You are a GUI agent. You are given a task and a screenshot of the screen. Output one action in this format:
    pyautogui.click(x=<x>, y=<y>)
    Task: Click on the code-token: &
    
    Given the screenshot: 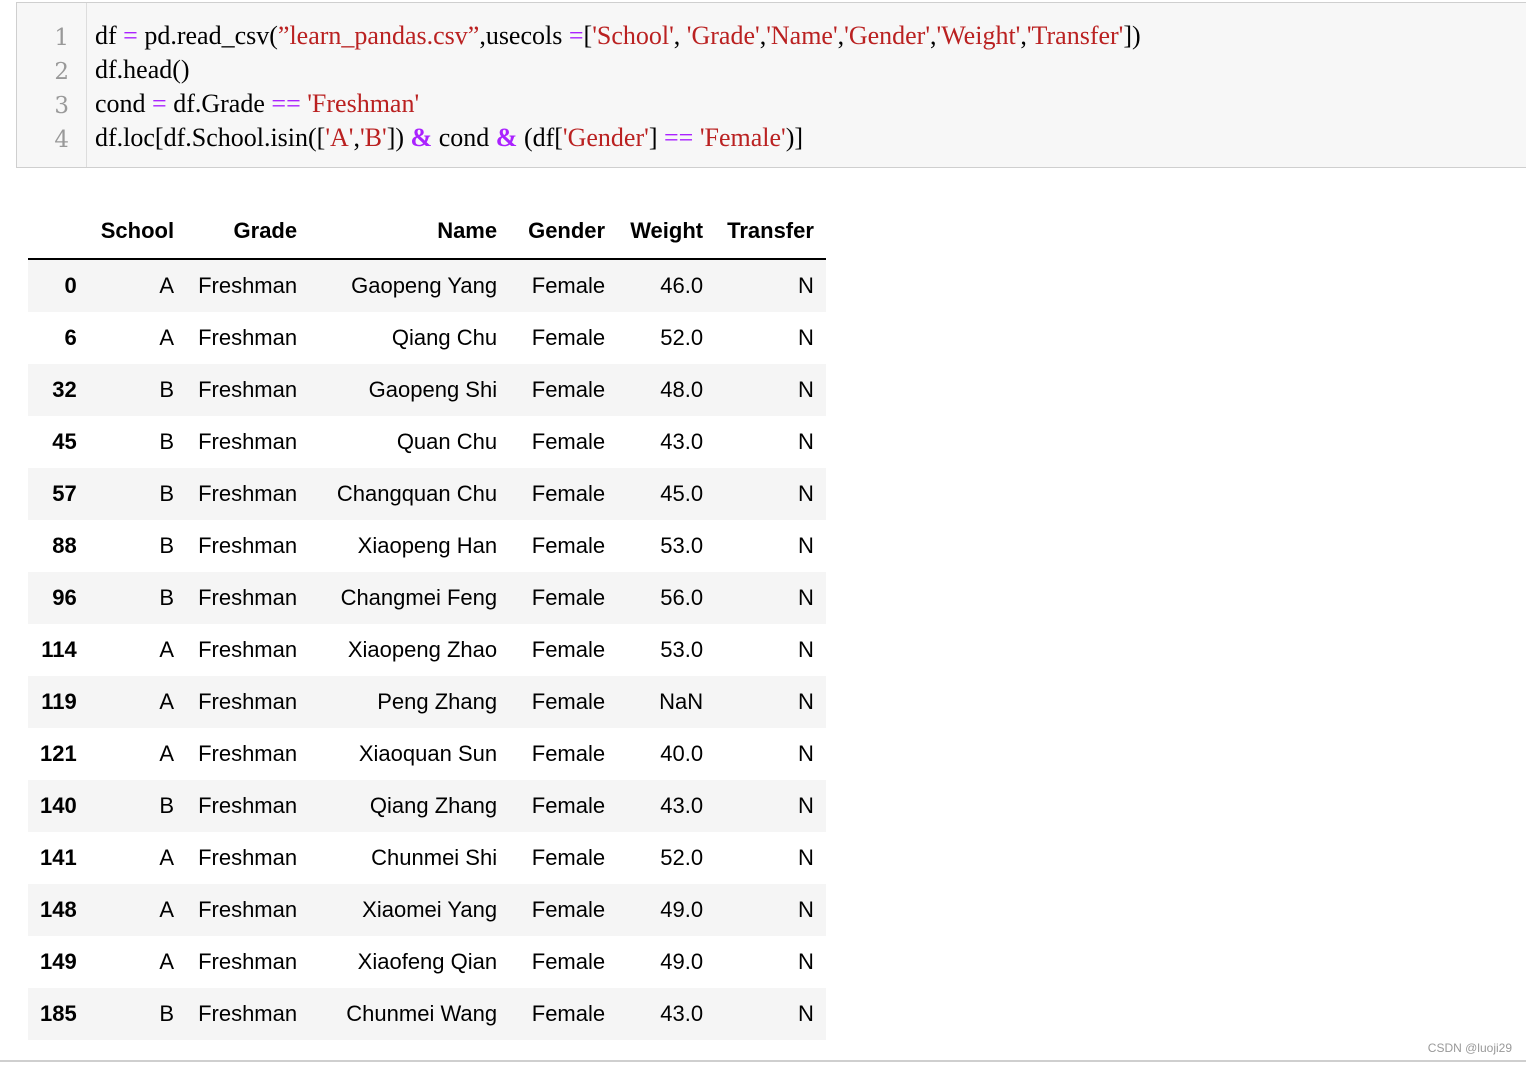 What is the action you would take?
    pyautogui.click(x=421, y=137)
    